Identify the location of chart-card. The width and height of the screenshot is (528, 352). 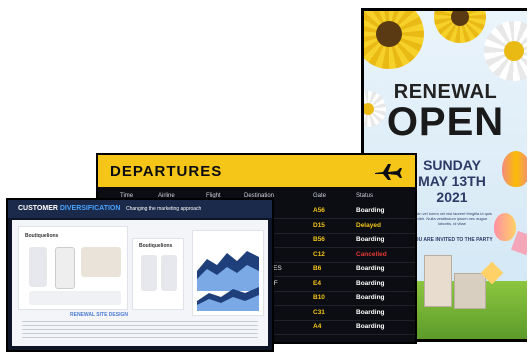
(228, 273).